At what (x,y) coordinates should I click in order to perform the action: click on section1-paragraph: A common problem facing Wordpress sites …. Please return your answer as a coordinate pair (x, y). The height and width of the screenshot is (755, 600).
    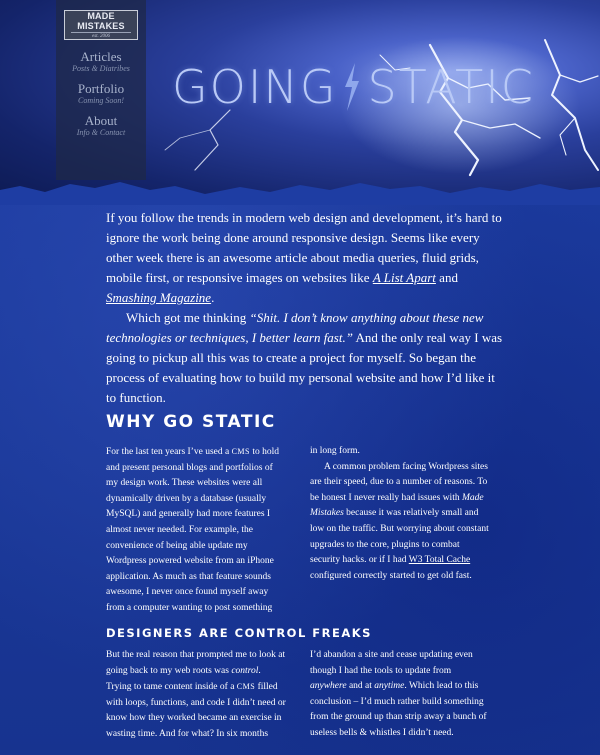
    Looking at the image, I should click on (400, 522).